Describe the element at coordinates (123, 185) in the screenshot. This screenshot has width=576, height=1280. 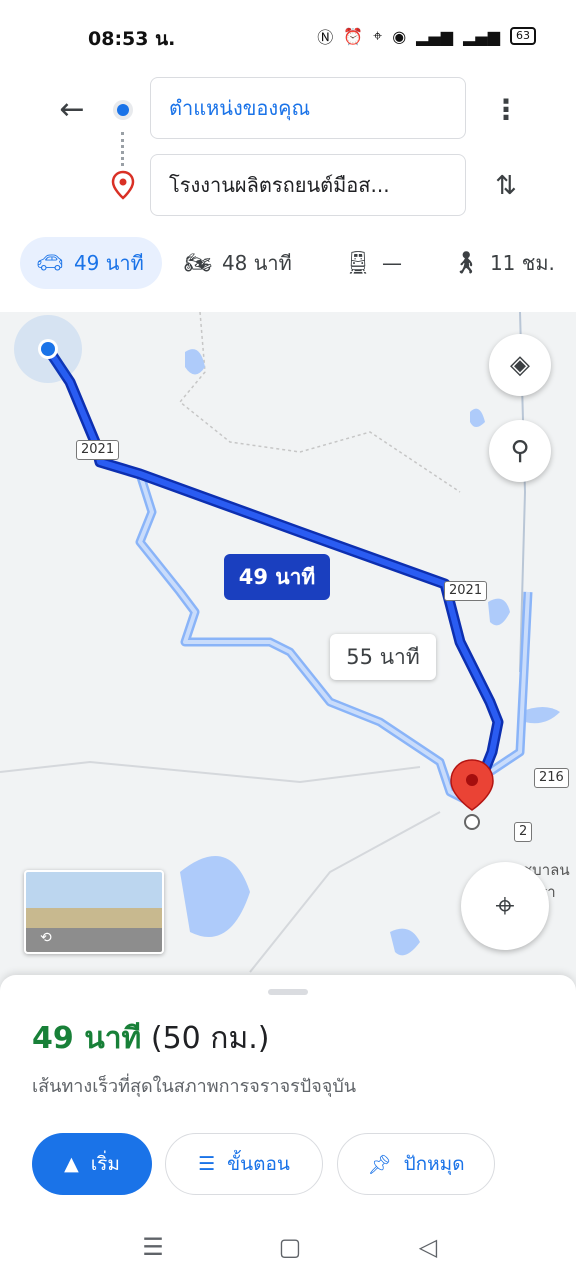
I see `destination-pin-icon` at that location.